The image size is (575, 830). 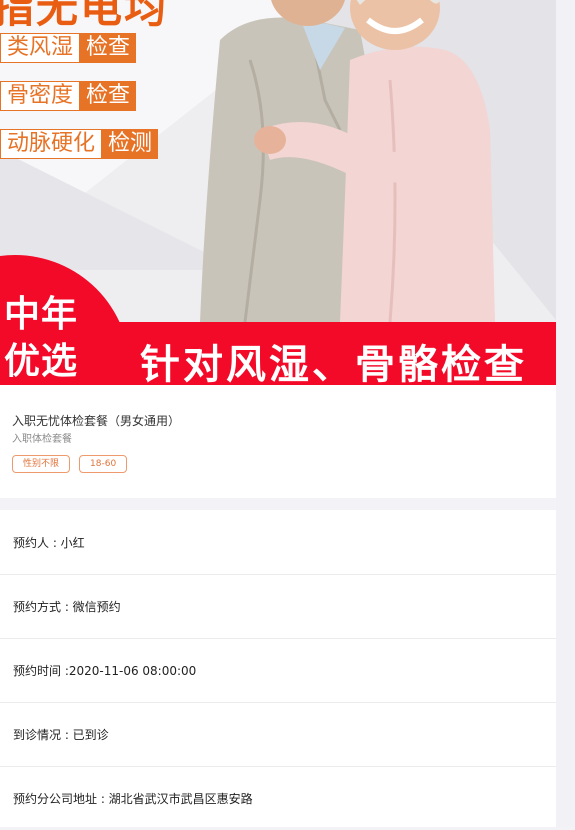 What do you see at coordinates (96, 421) in the screenshot?
I see `package-title: 入职无忧体检套餐（男女通用）` at bounding box center [96, 421].